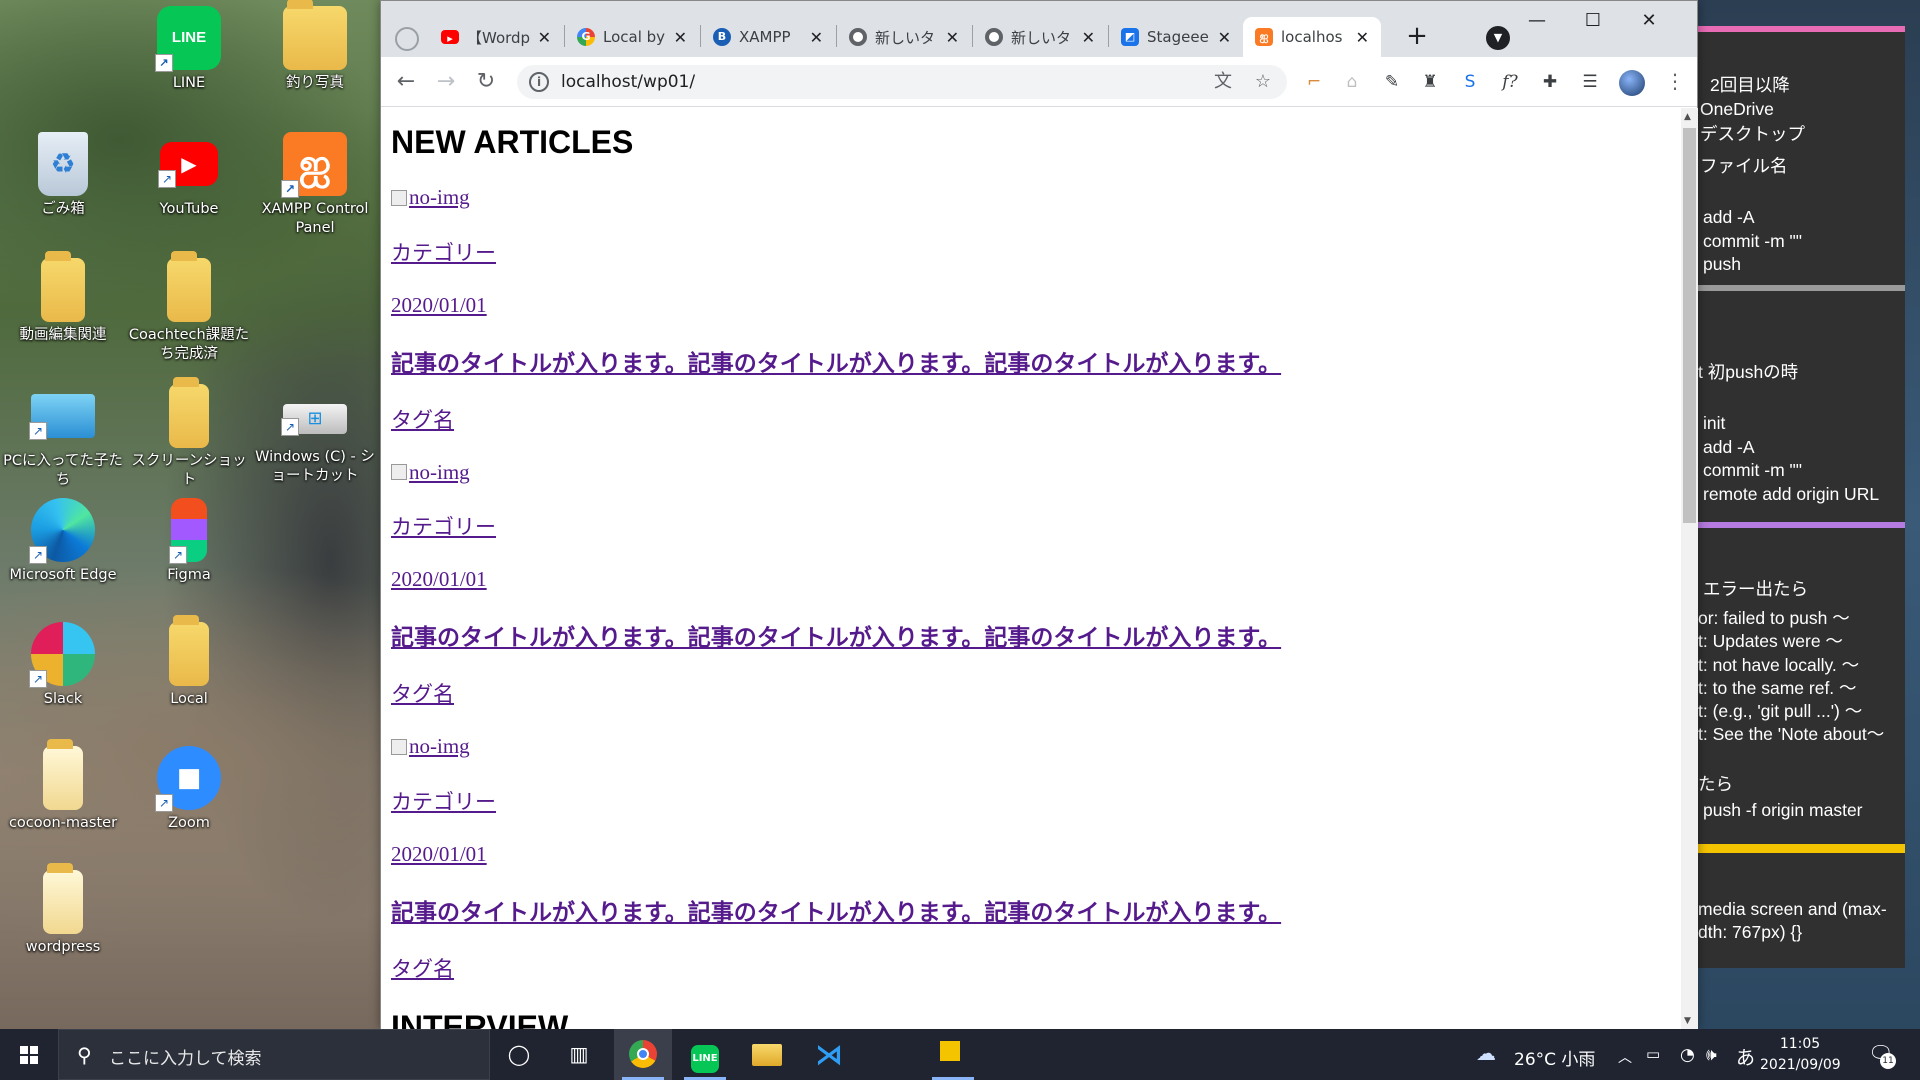 This screenshot has height=1080, width=1920. Describe the element at coordinates (189, 49) in the screenshot. I see `desktop-icon-line: LINE ↗ LINE` at that location.